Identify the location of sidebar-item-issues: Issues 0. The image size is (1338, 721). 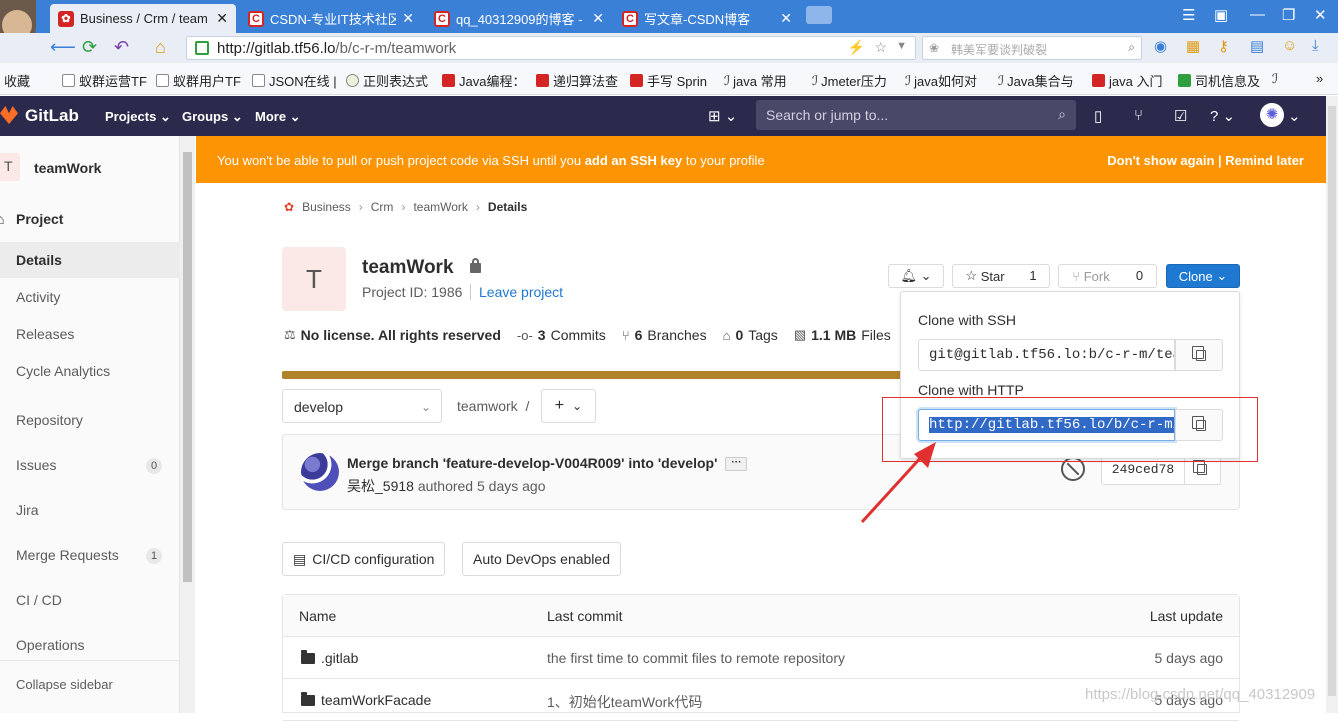
(90, 465).